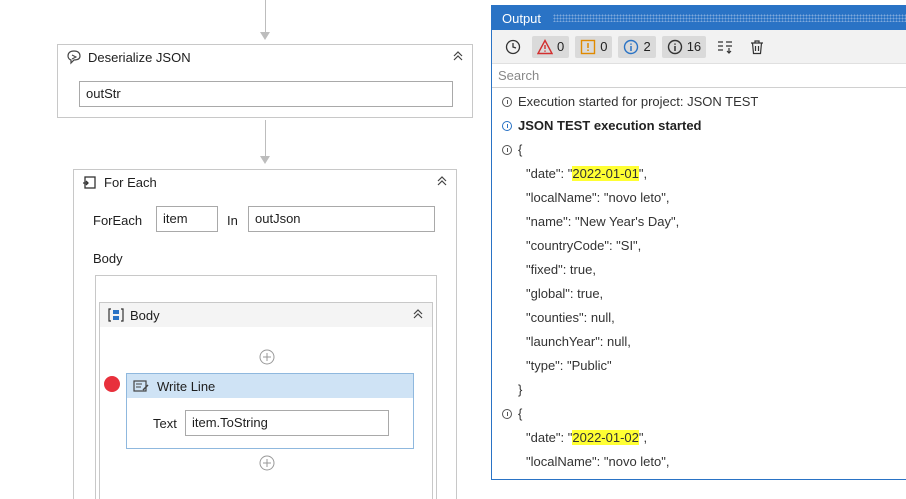 This screenshot has height=499, width=906. I want to click on log-line: "counties": null,, so click(699, 318).